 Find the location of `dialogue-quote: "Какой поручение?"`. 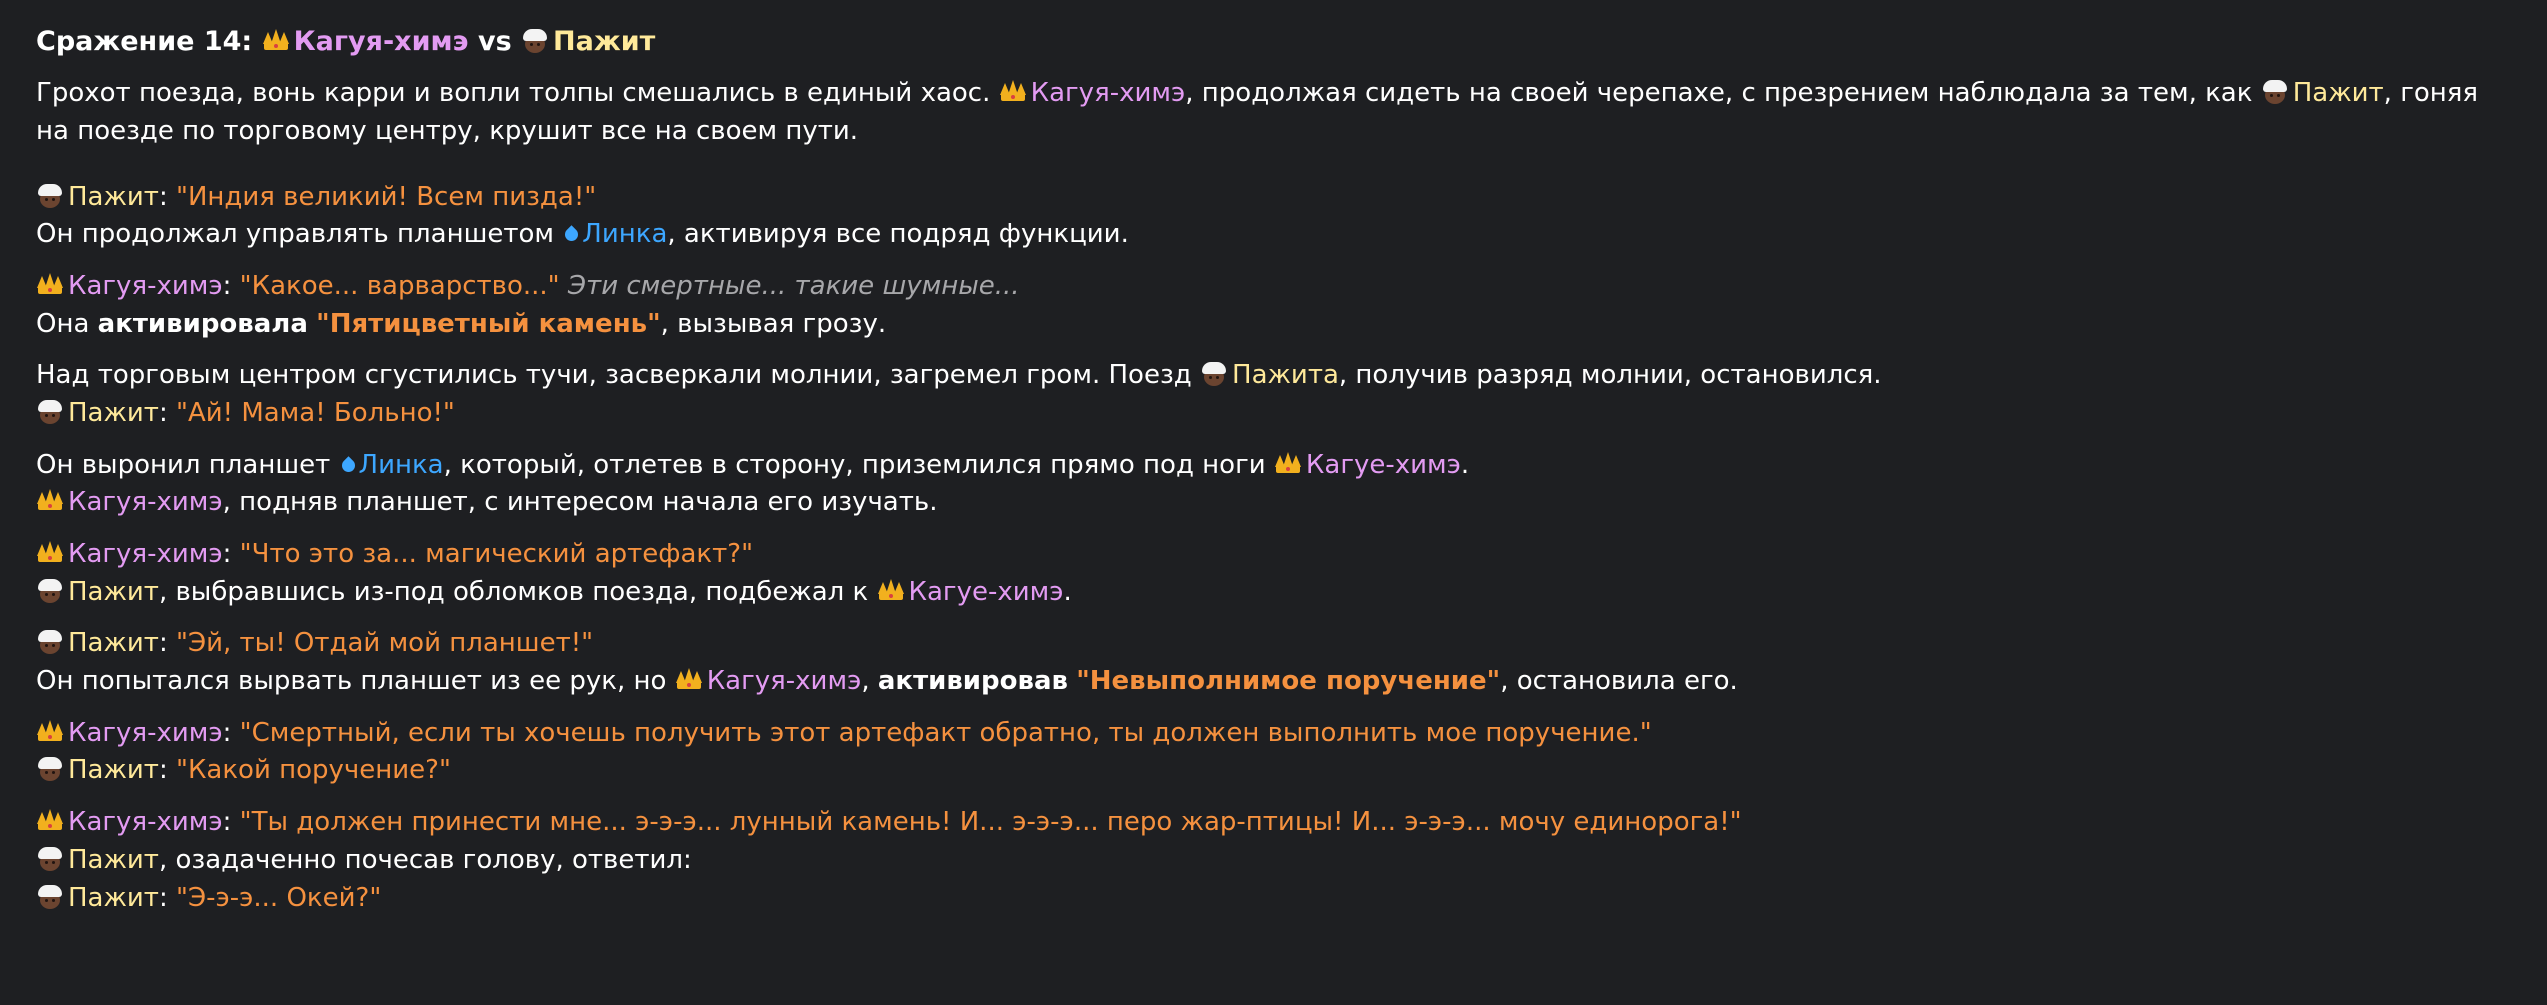

dialogue-quote: "Какой поручение?" is located at coordinates (313, 770).